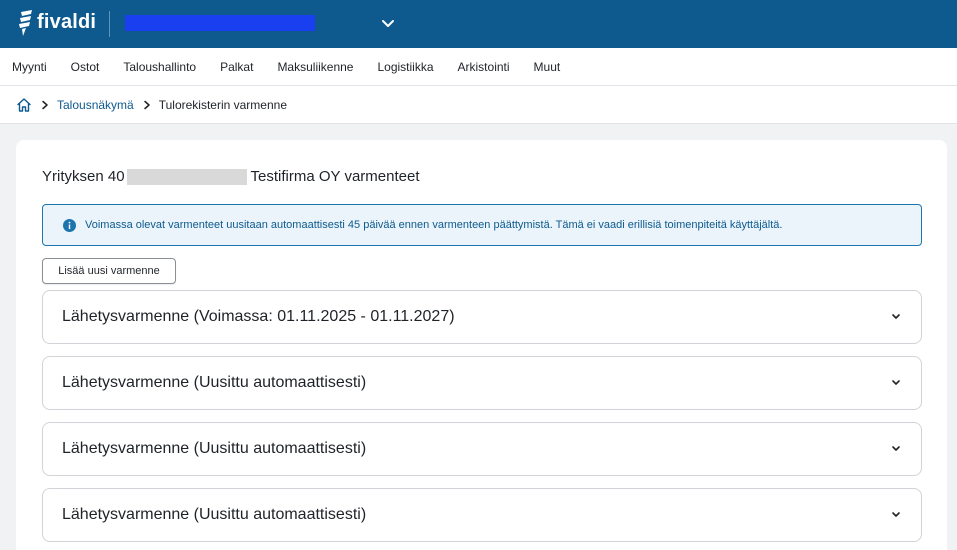  Describe the element at coordinates (159, 67) in the screenshot. I see `nav-item-taloushallinto: Taloushallinto` at that location.